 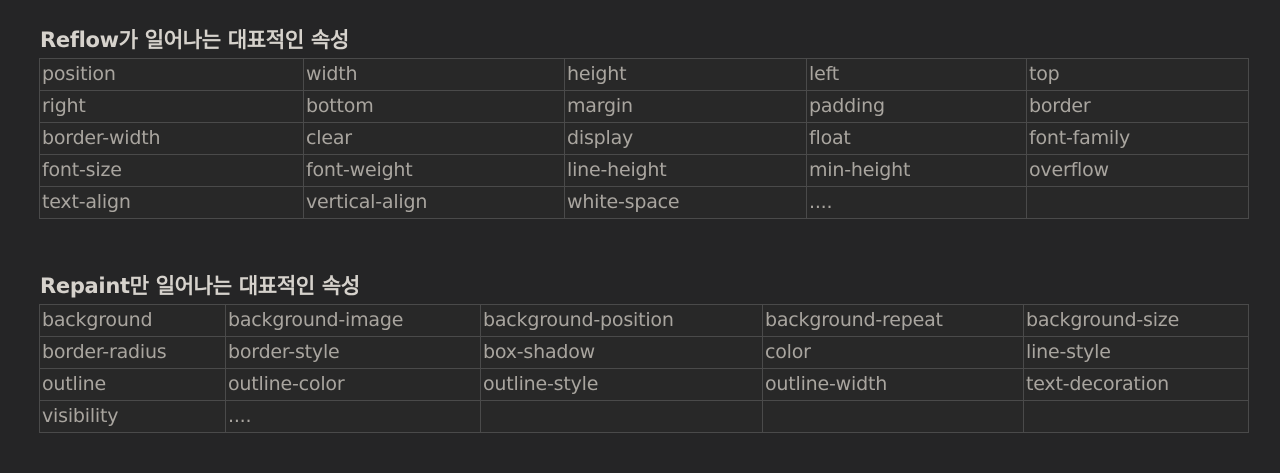 I want to click on property-cell: text-align, so click(x=171, y=202).